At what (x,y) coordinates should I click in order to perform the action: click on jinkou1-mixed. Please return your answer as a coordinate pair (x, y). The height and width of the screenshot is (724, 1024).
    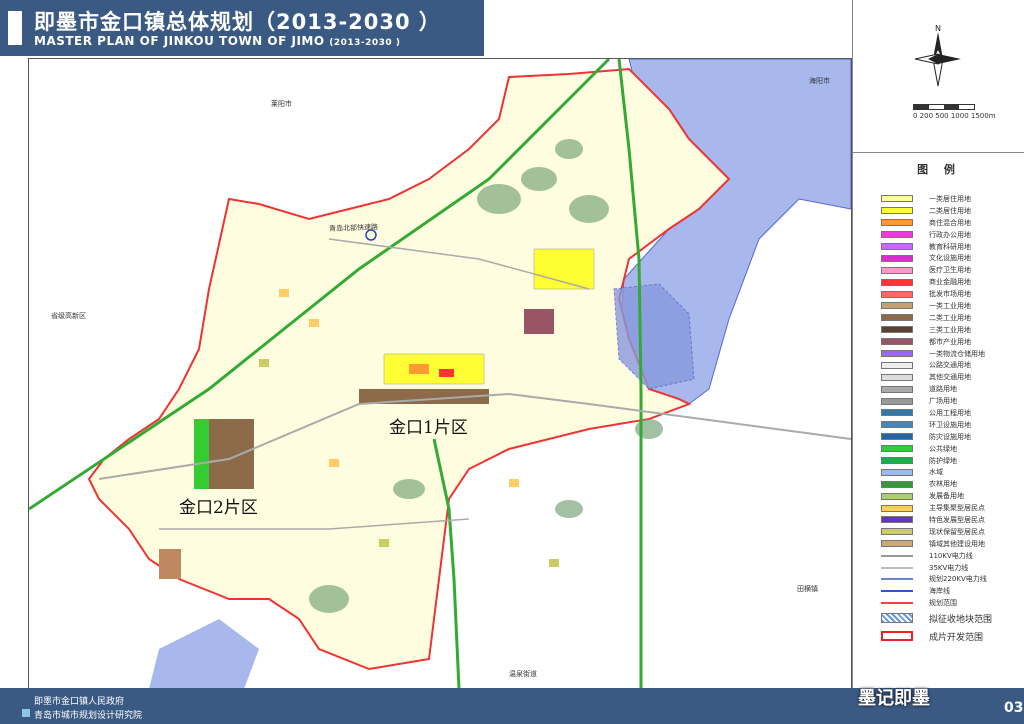
    Looking at the image, I should click on (419, 369).